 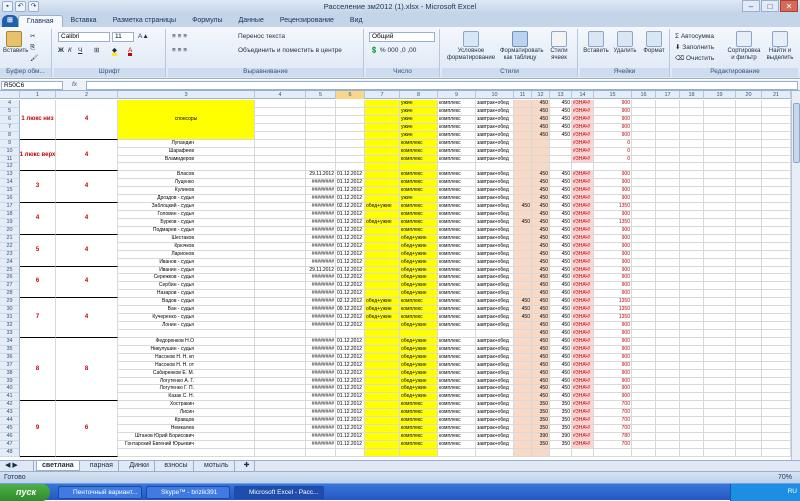 I want to click on row-header: 29, so click(x=10, y=302).